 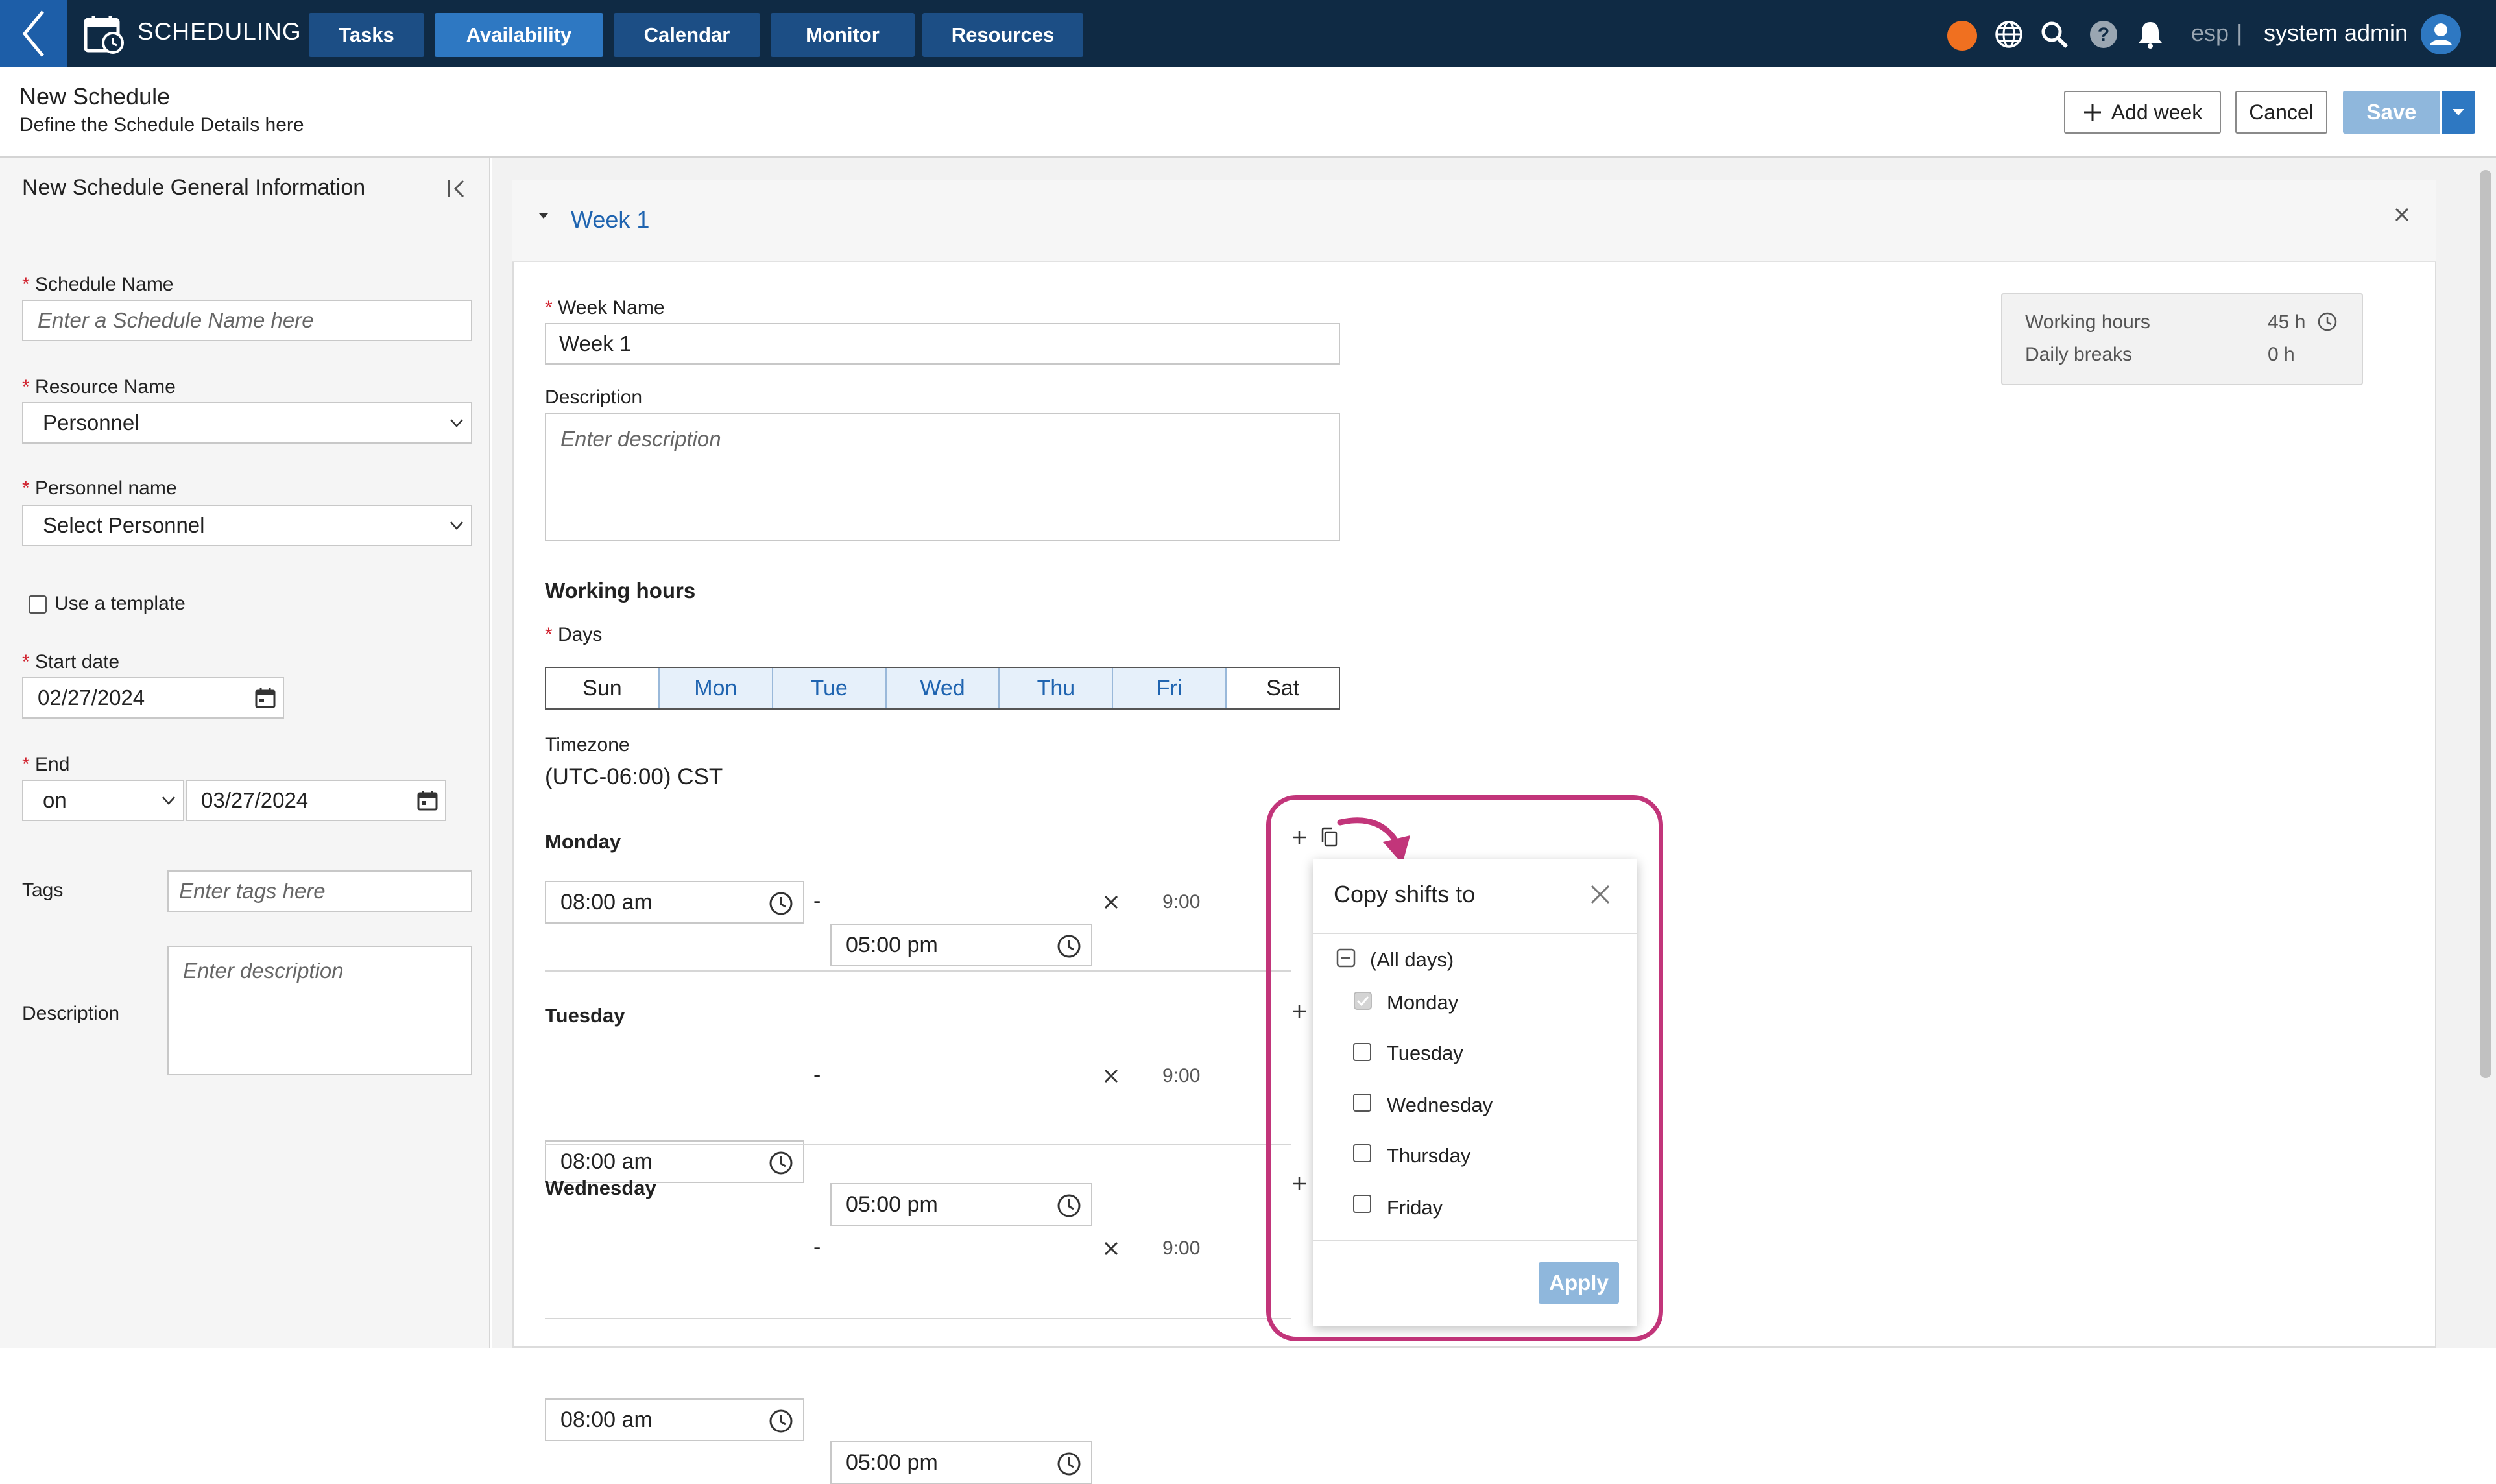 What do you see at coordinates (2336, 33) in the screenshot?
I see `user-name: system admin` at bounding box center [2336, 33].